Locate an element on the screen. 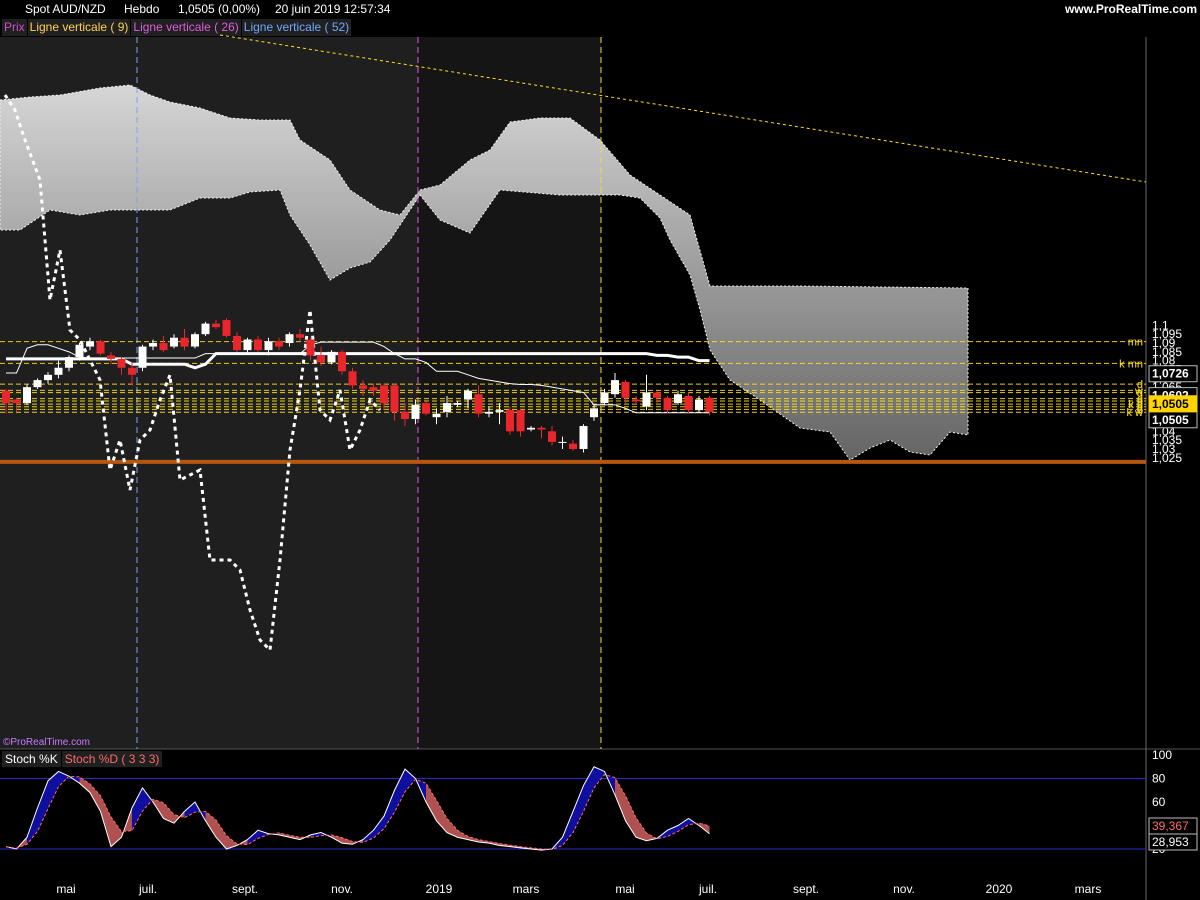 Image resolution: width=1200 pixels, height=900 pixels. legend-stoch-d: Stoch %D ( 3 3 3) is located at coordinates (112, 759).